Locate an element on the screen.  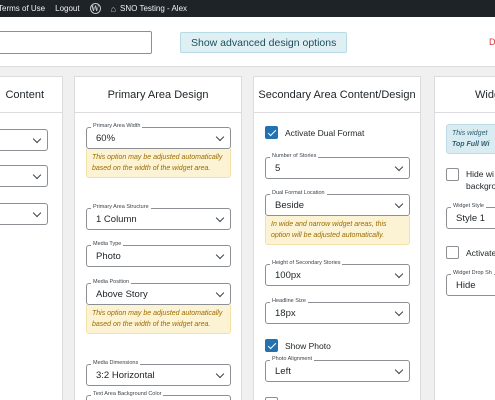
photo-alignment-field: Photo Alignment Left is located at coordinates (337, 369).